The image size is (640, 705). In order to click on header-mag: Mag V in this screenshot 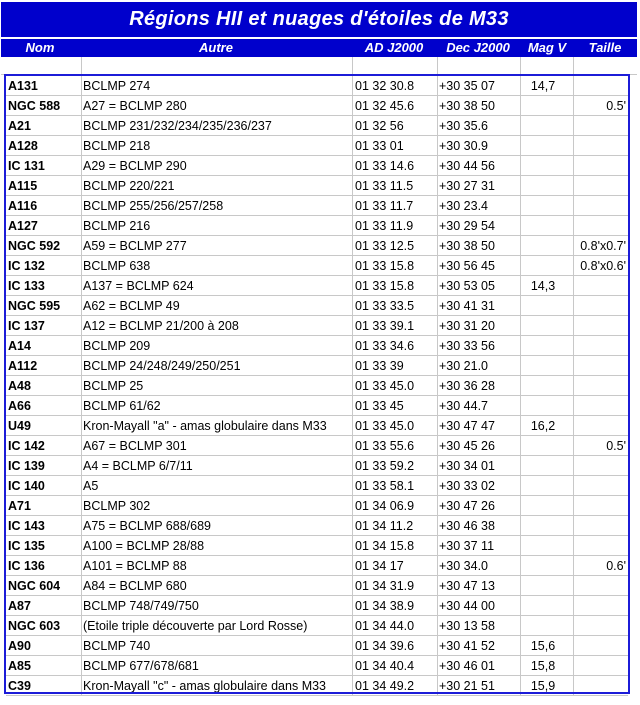, I will do `click(547, 47)`.